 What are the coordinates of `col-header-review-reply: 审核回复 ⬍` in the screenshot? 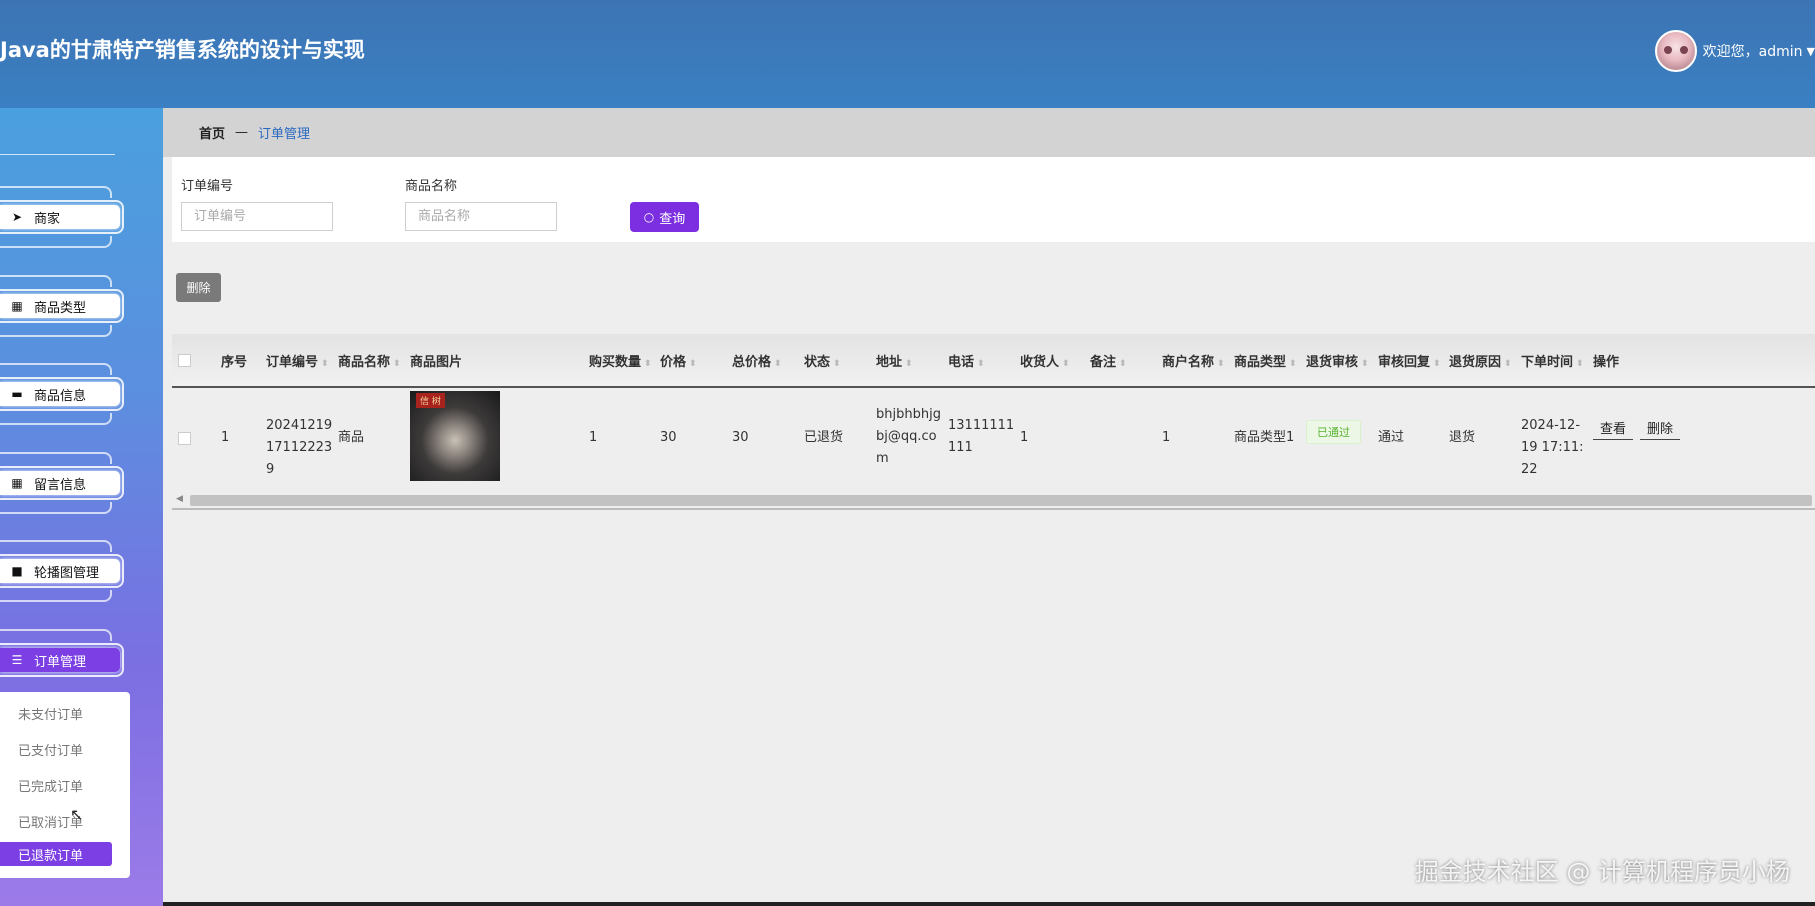 It's located at (1409, 360).